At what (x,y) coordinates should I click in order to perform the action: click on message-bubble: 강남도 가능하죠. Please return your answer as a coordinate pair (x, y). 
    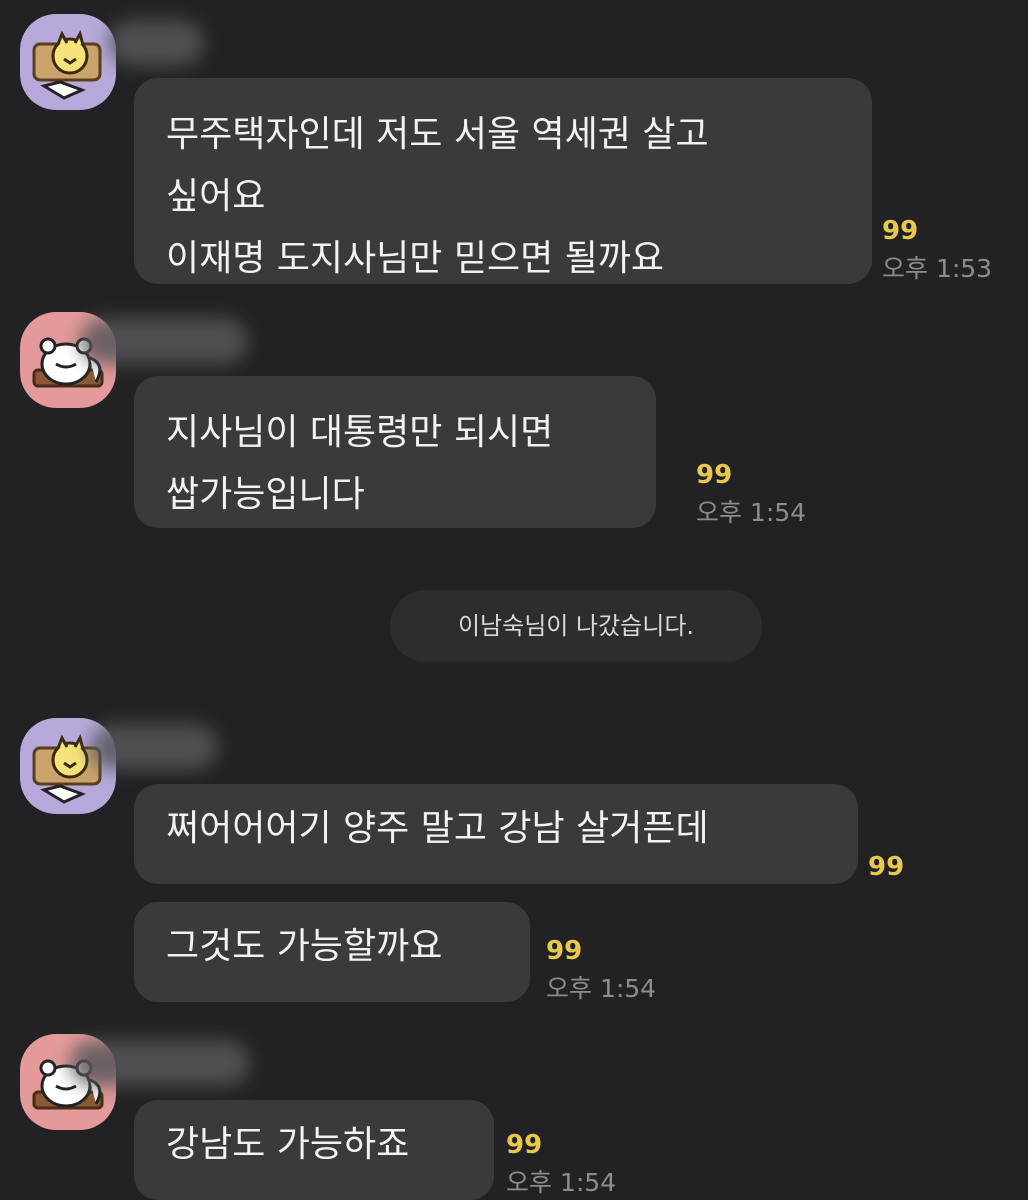
    Looking at the image, I should click on (314, 1150).